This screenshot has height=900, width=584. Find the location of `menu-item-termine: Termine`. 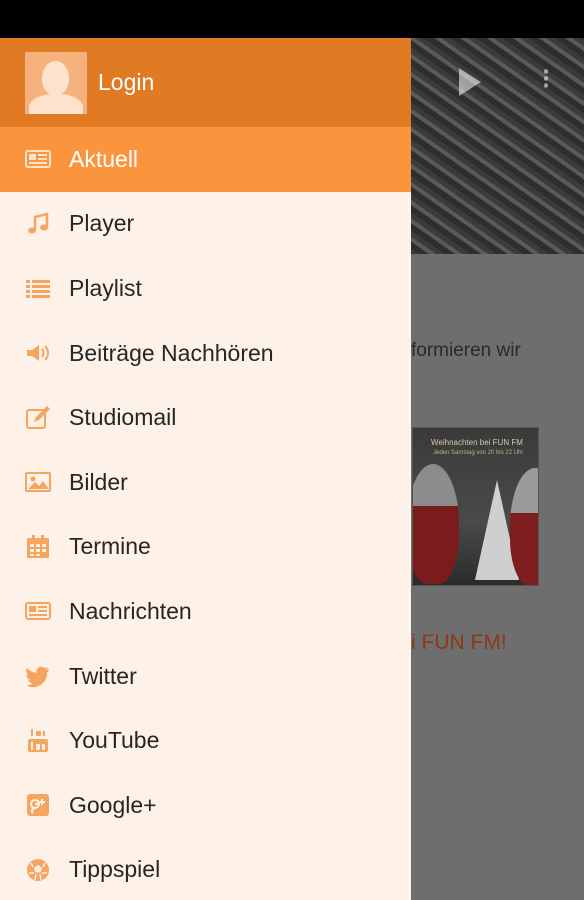

menu-item-termine: Termine is located at coordinates (205, 547).